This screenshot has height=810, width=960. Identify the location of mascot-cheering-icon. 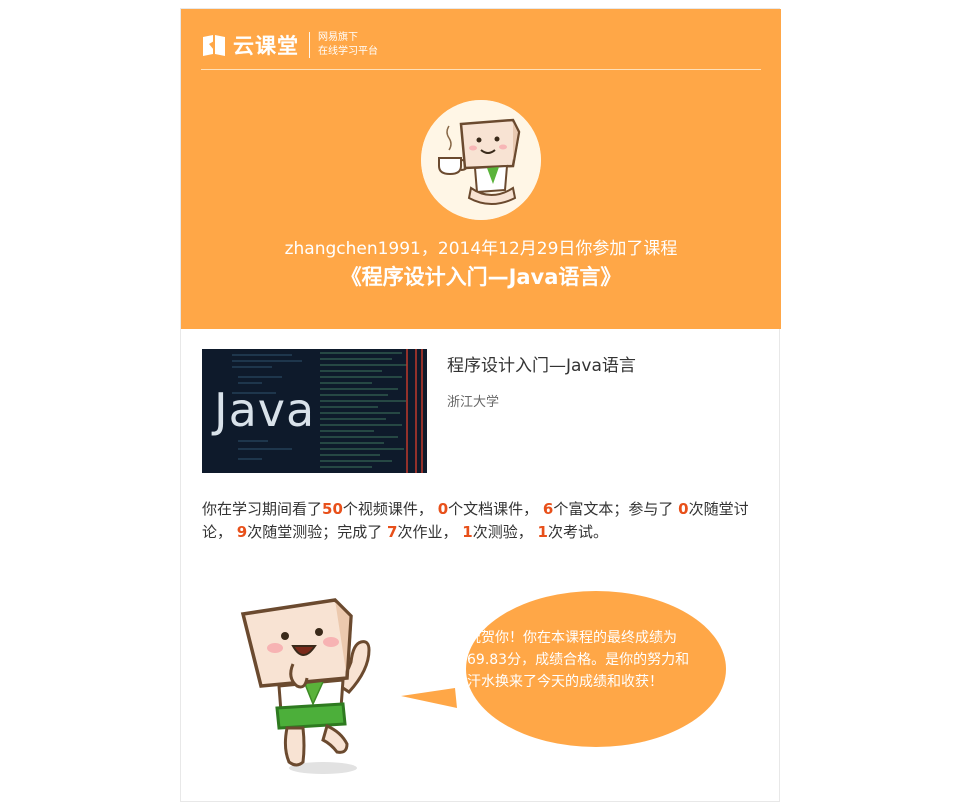
(305, 686).